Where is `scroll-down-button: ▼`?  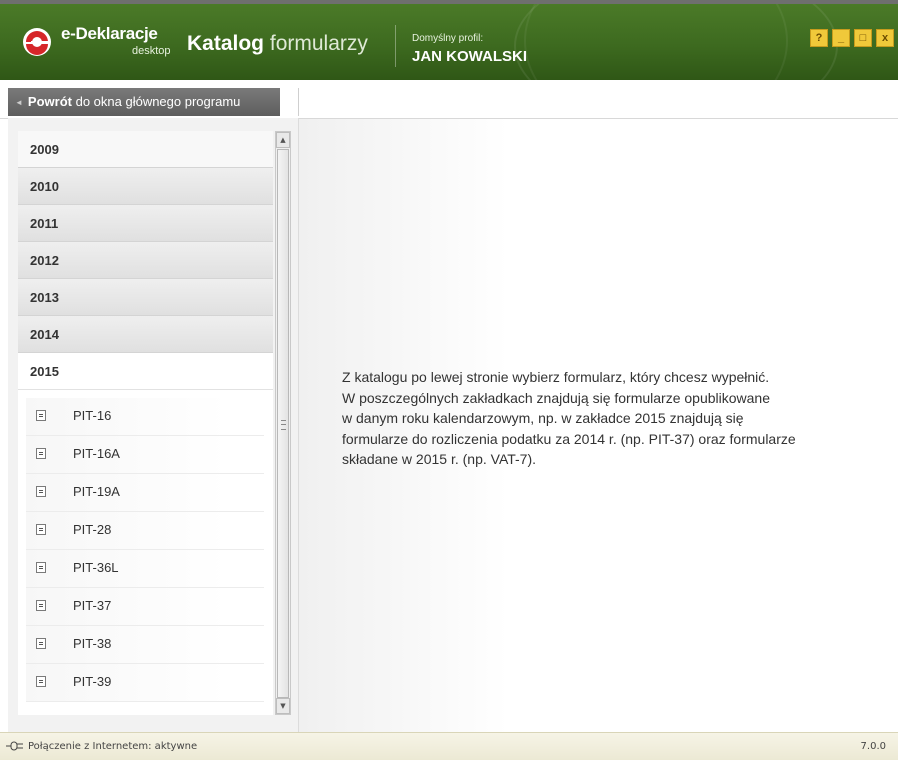
scroll-down-button: ▼ is located at coordinates (283, 706).